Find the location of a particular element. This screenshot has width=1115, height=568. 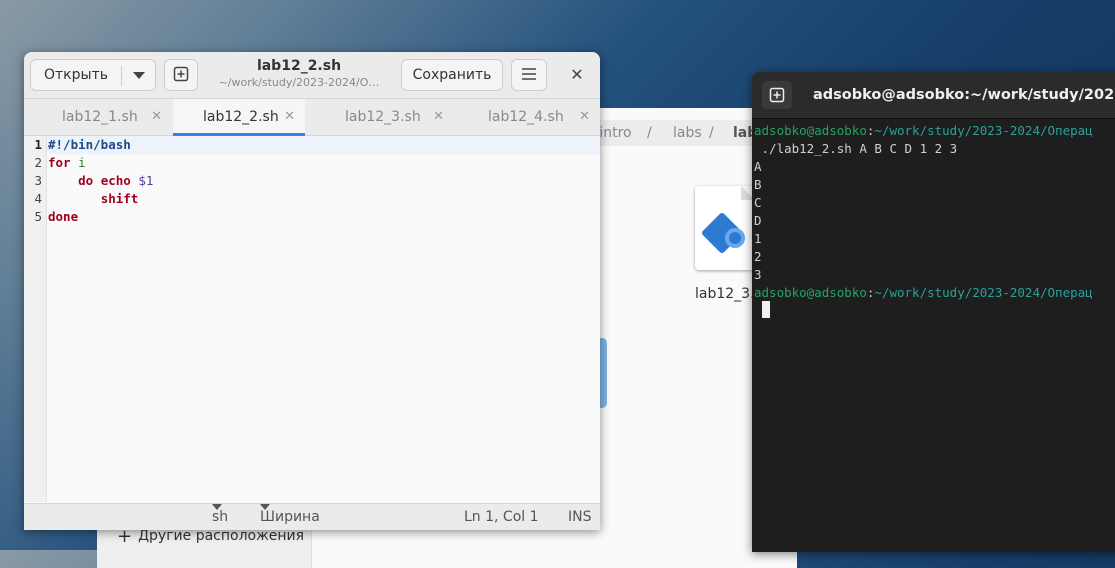

status-bar: sh Ширина табуляции: 8 Ln 1, Col 1 INS is located at coordinates (312, 516).